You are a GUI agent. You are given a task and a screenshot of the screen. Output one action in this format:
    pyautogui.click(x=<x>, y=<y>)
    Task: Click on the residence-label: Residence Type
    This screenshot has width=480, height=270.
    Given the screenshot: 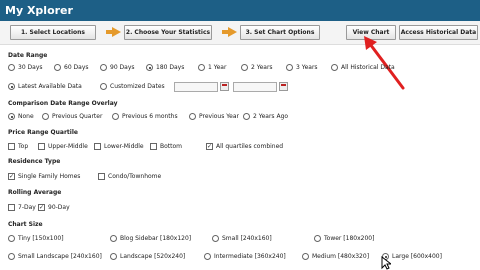 What is the action you would take?
    pyautogui.click(x=34, y=161)
    